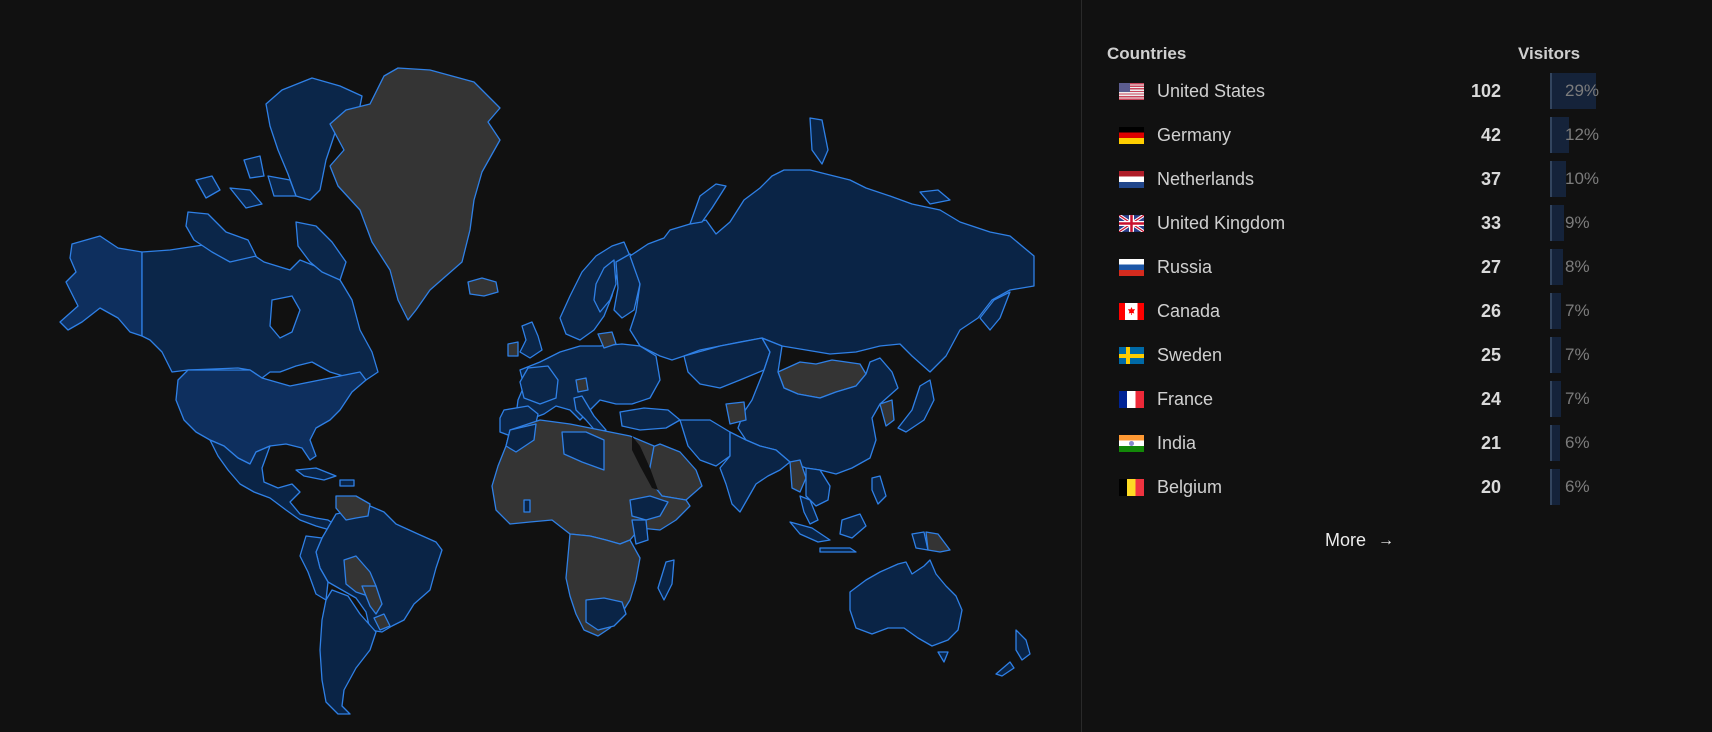 The width and height of the screenshot is (1712, 732). I want to click on visitor-count: 37, so click(1490, 179).